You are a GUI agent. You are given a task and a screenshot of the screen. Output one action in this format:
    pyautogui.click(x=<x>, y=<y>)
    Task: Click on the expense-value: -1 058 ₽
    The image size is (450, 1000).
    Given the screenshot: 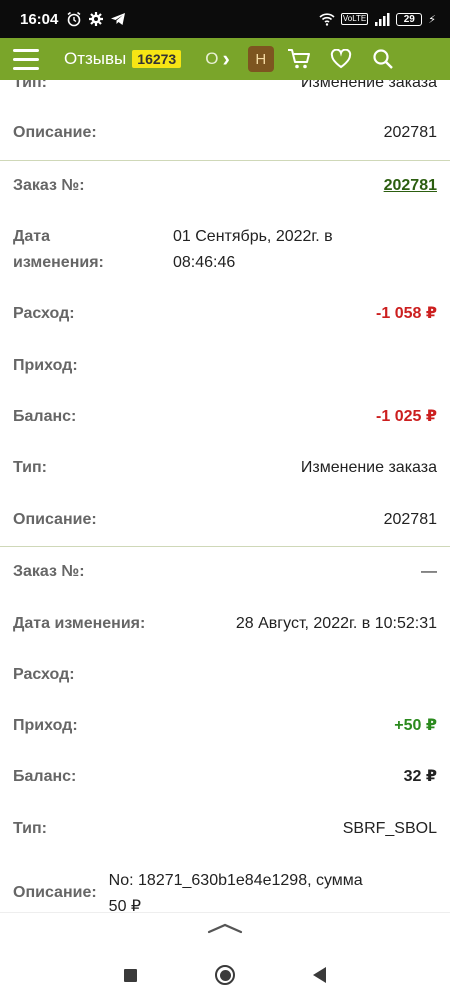 What is the action you would take?
    pyautogui.click(x=406, y=313)
    